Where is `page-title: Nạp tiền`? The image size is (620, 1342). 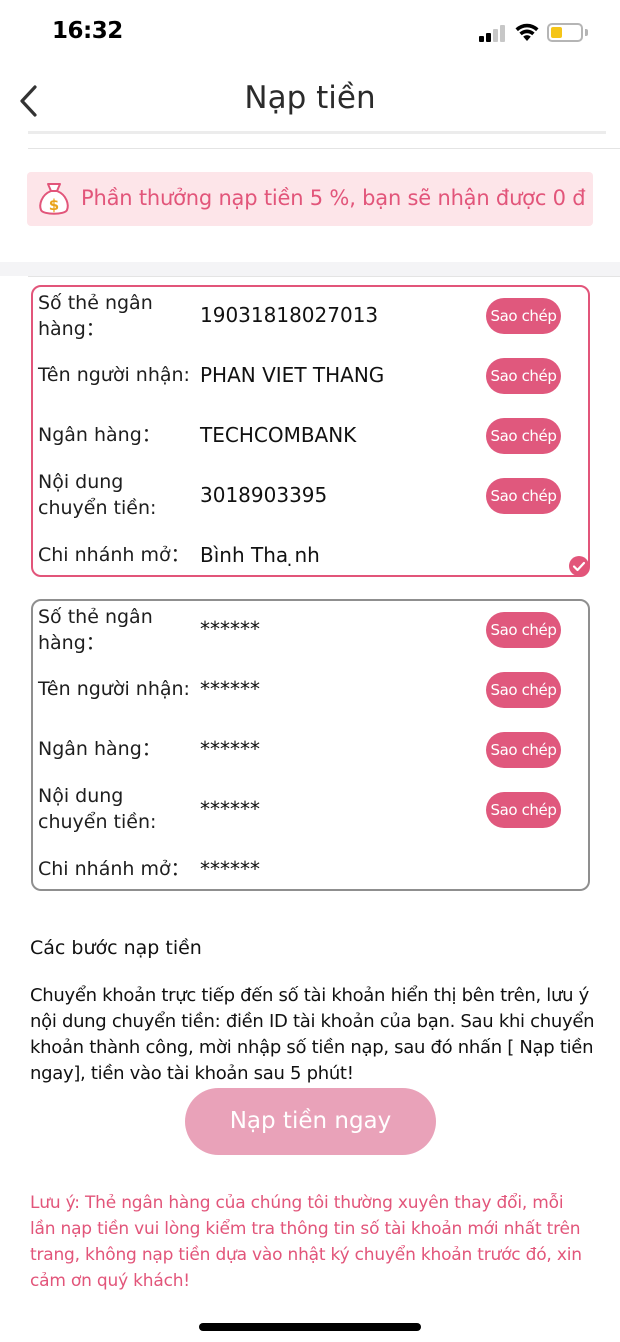
page-title: Nạp tiền is located at coordinates (310, 98).